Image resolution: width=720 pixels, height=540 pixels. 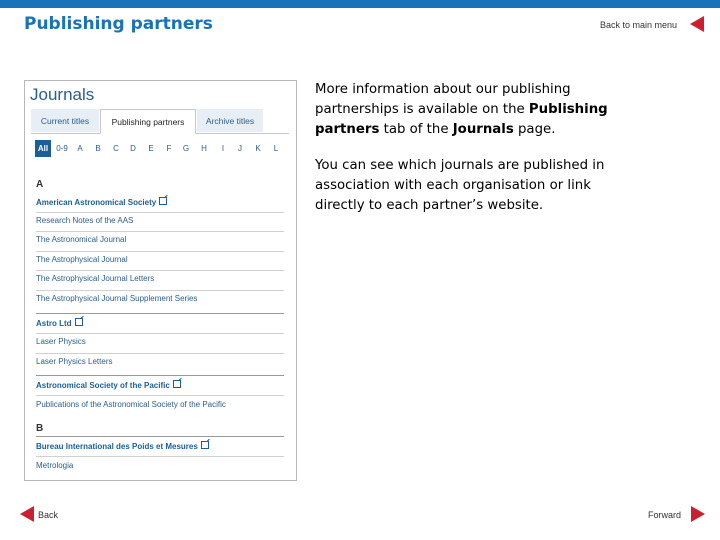 I want to click on org-astronomical-society-of-the-pacific: Astronomical Society of the Pacific, so click(x=108, y=385).